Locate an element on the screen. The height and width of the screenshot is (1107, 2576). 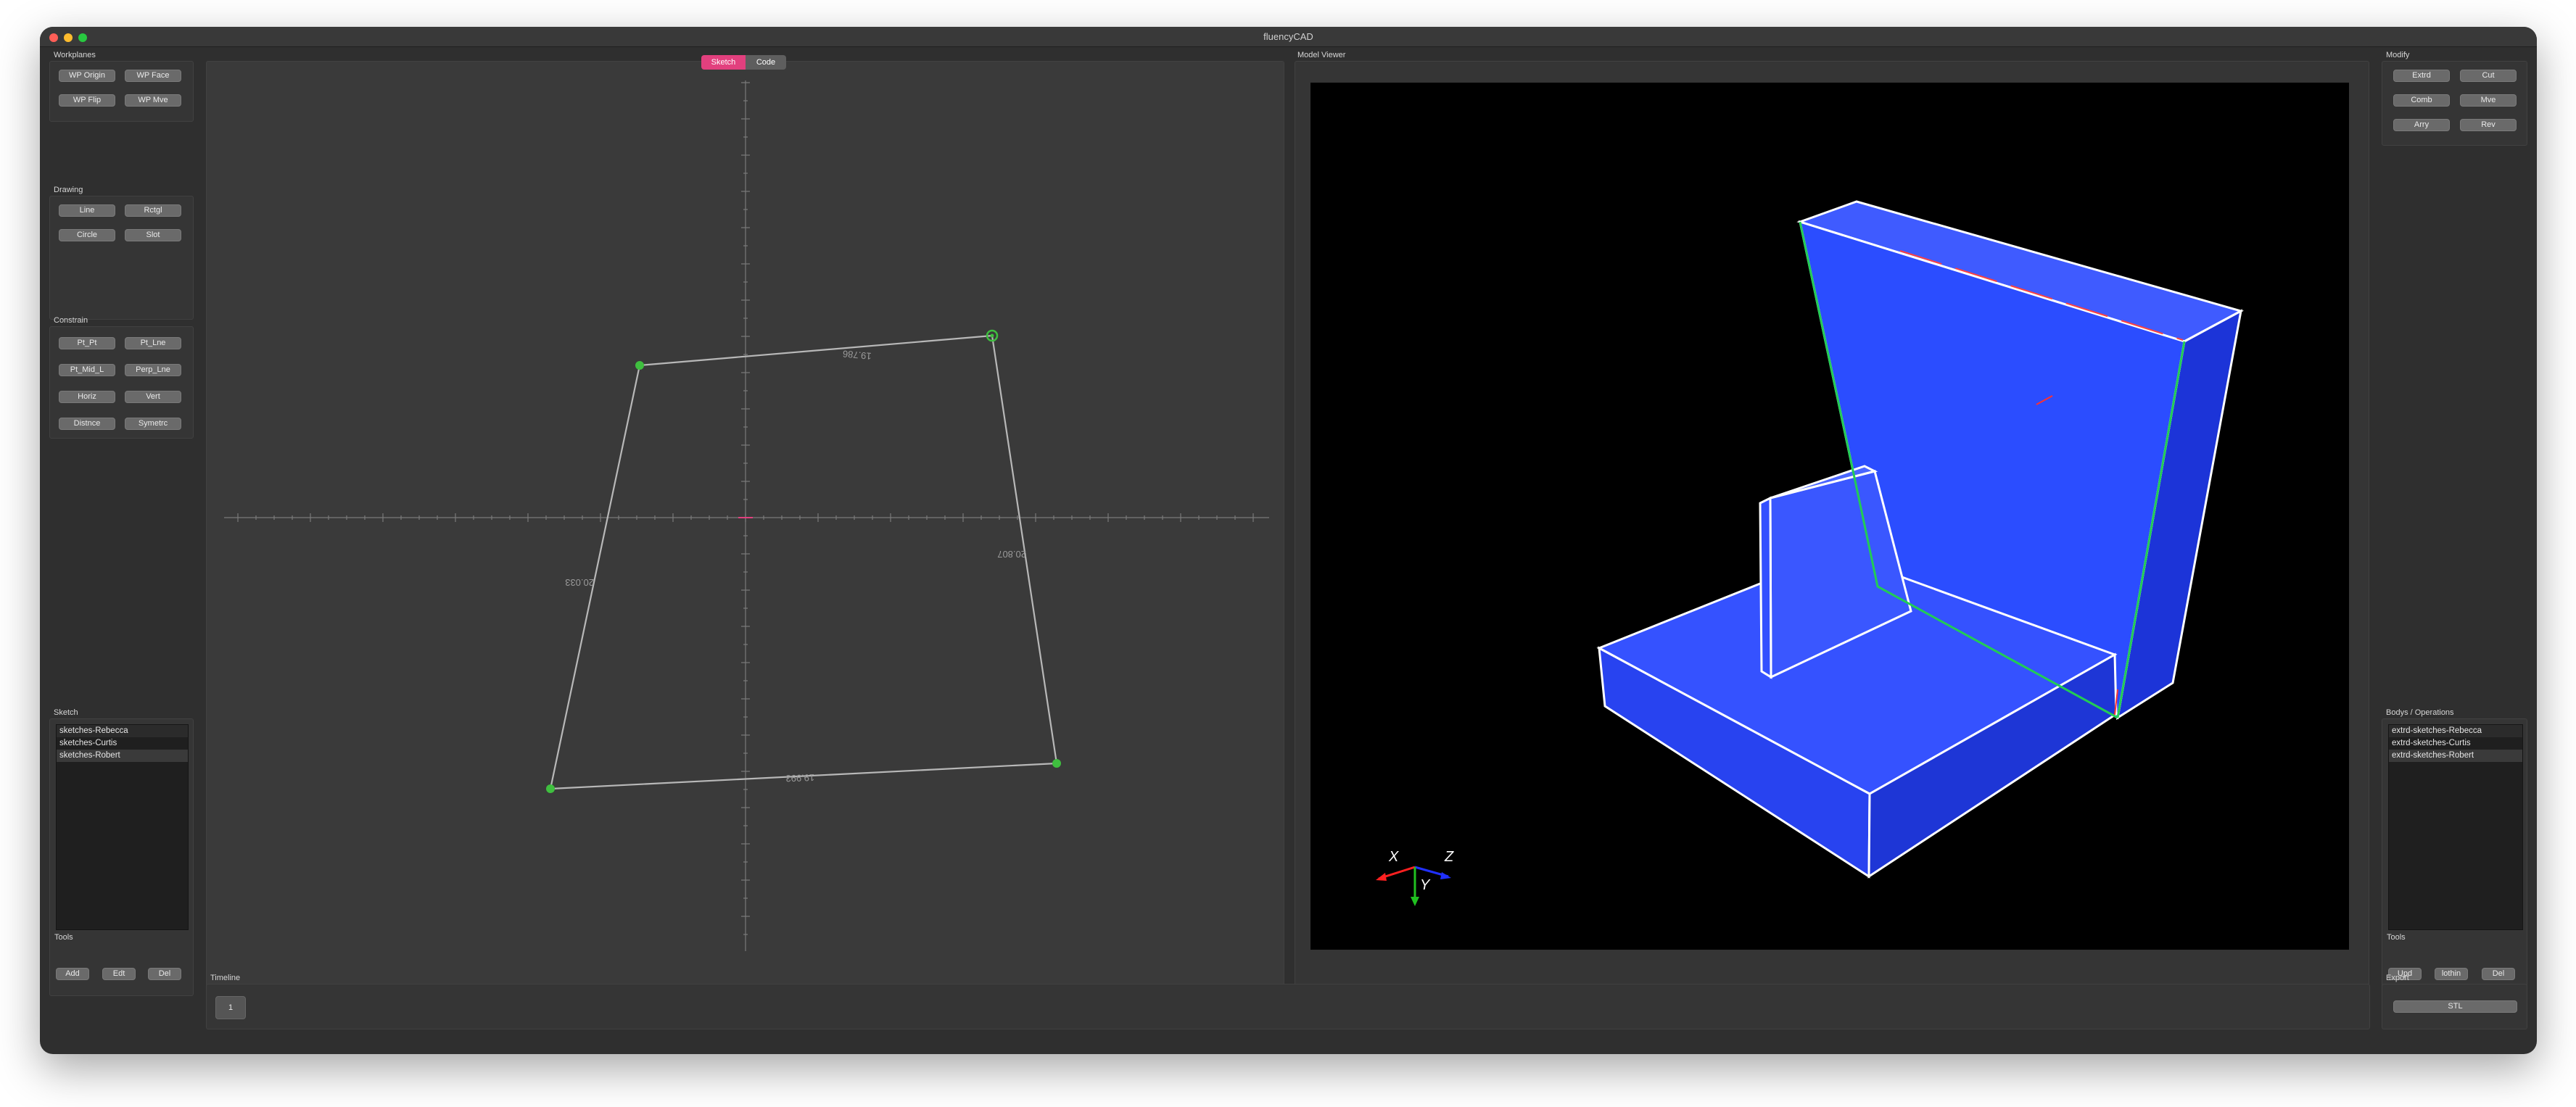
constrain-label: Constrain is located at coordinates (71, 321).